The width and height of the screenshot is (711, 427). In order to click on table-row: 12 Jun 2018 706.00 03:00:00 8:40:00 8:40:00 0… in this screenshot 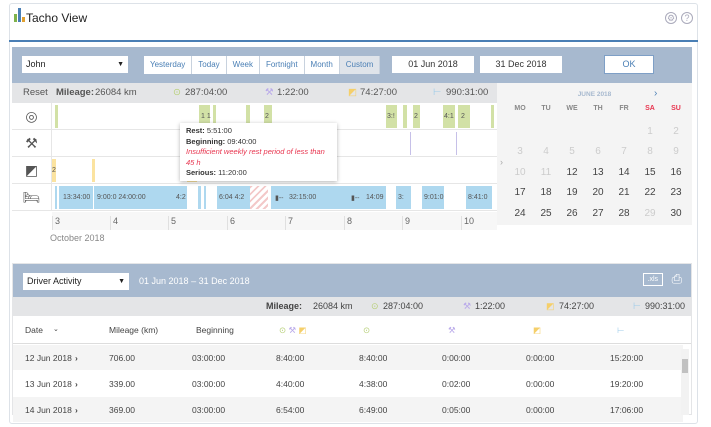, I will do `click(348, 358)`.